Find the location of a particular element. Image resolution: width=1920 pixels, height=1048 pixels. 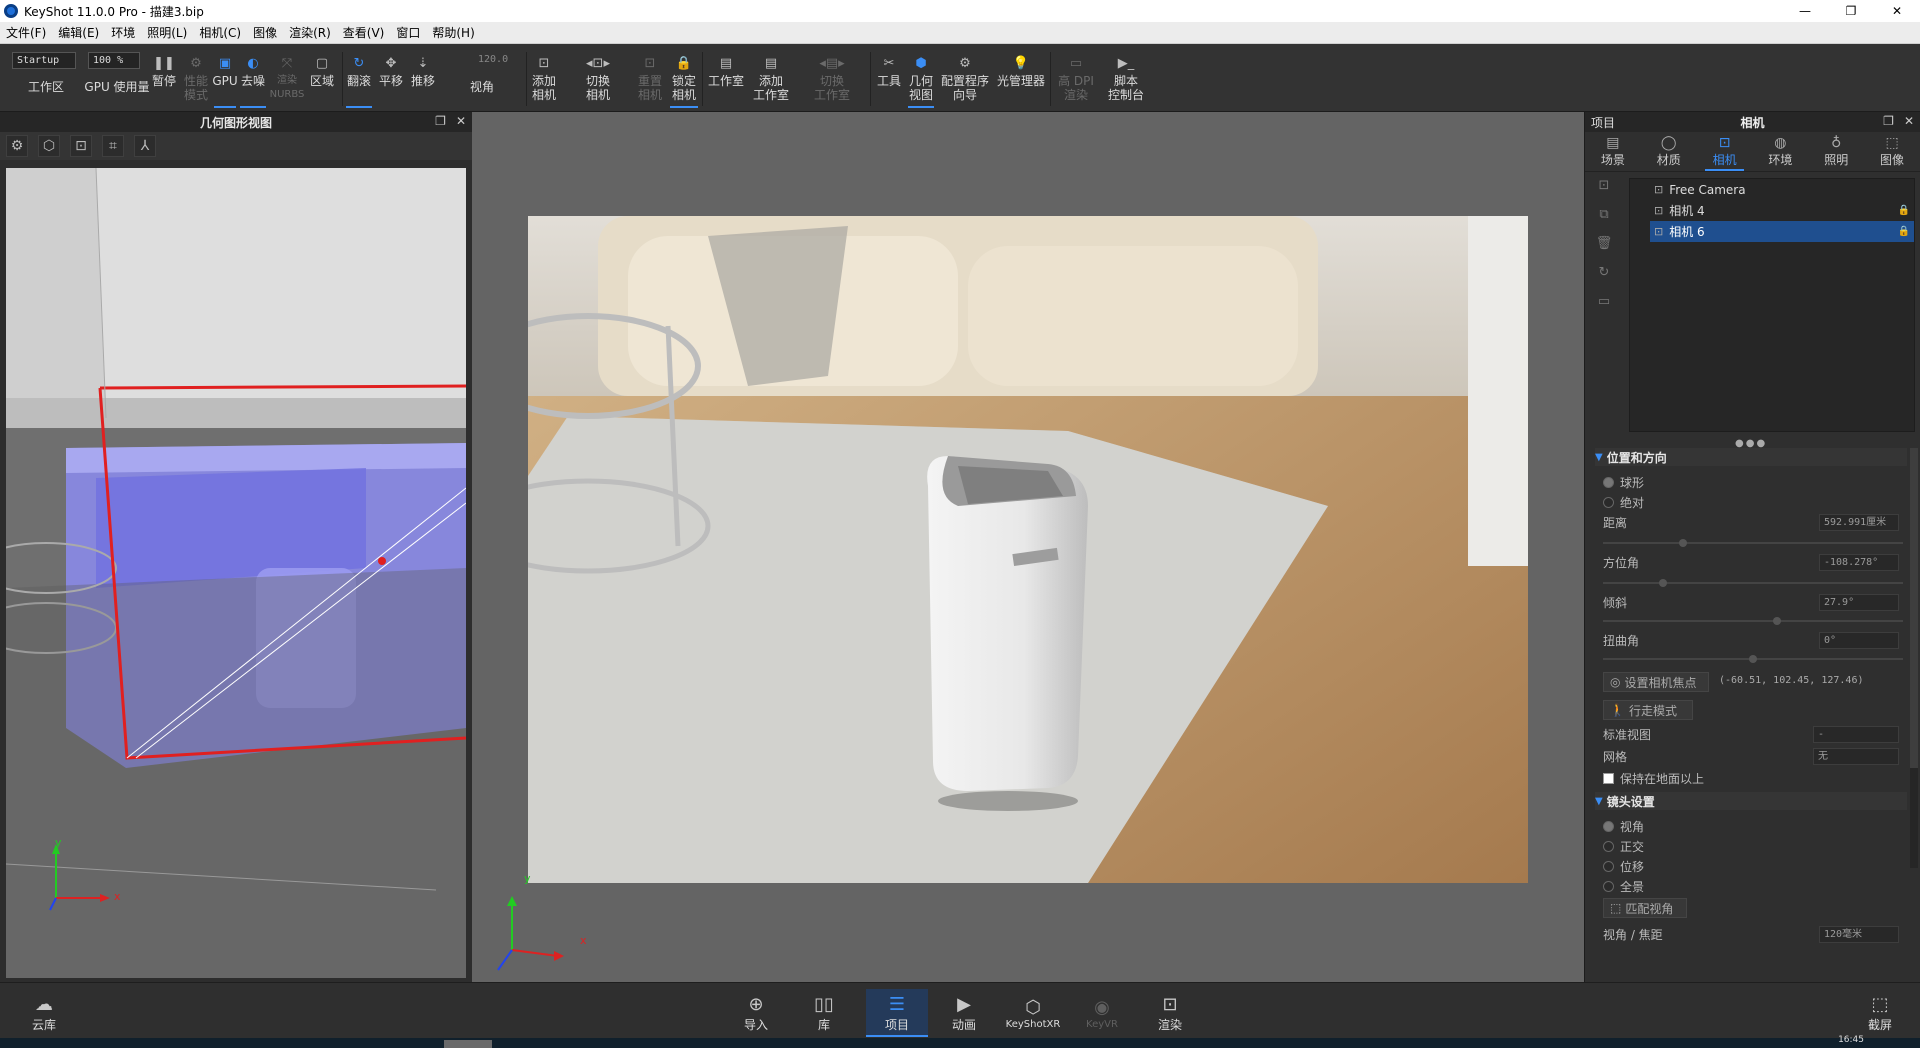

dolly-button: ⇣ 推移 is located at coordinates (423, 78).